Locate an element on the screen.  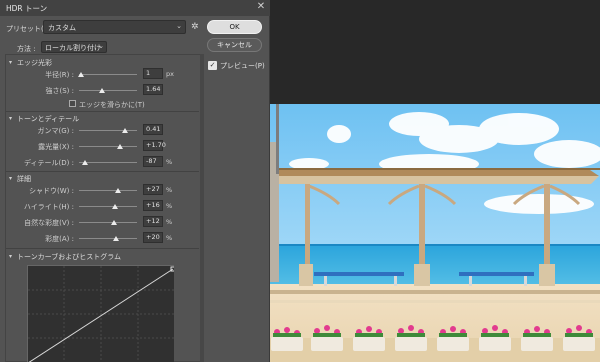
ok-button: OK is located at coordinates (234, 27).